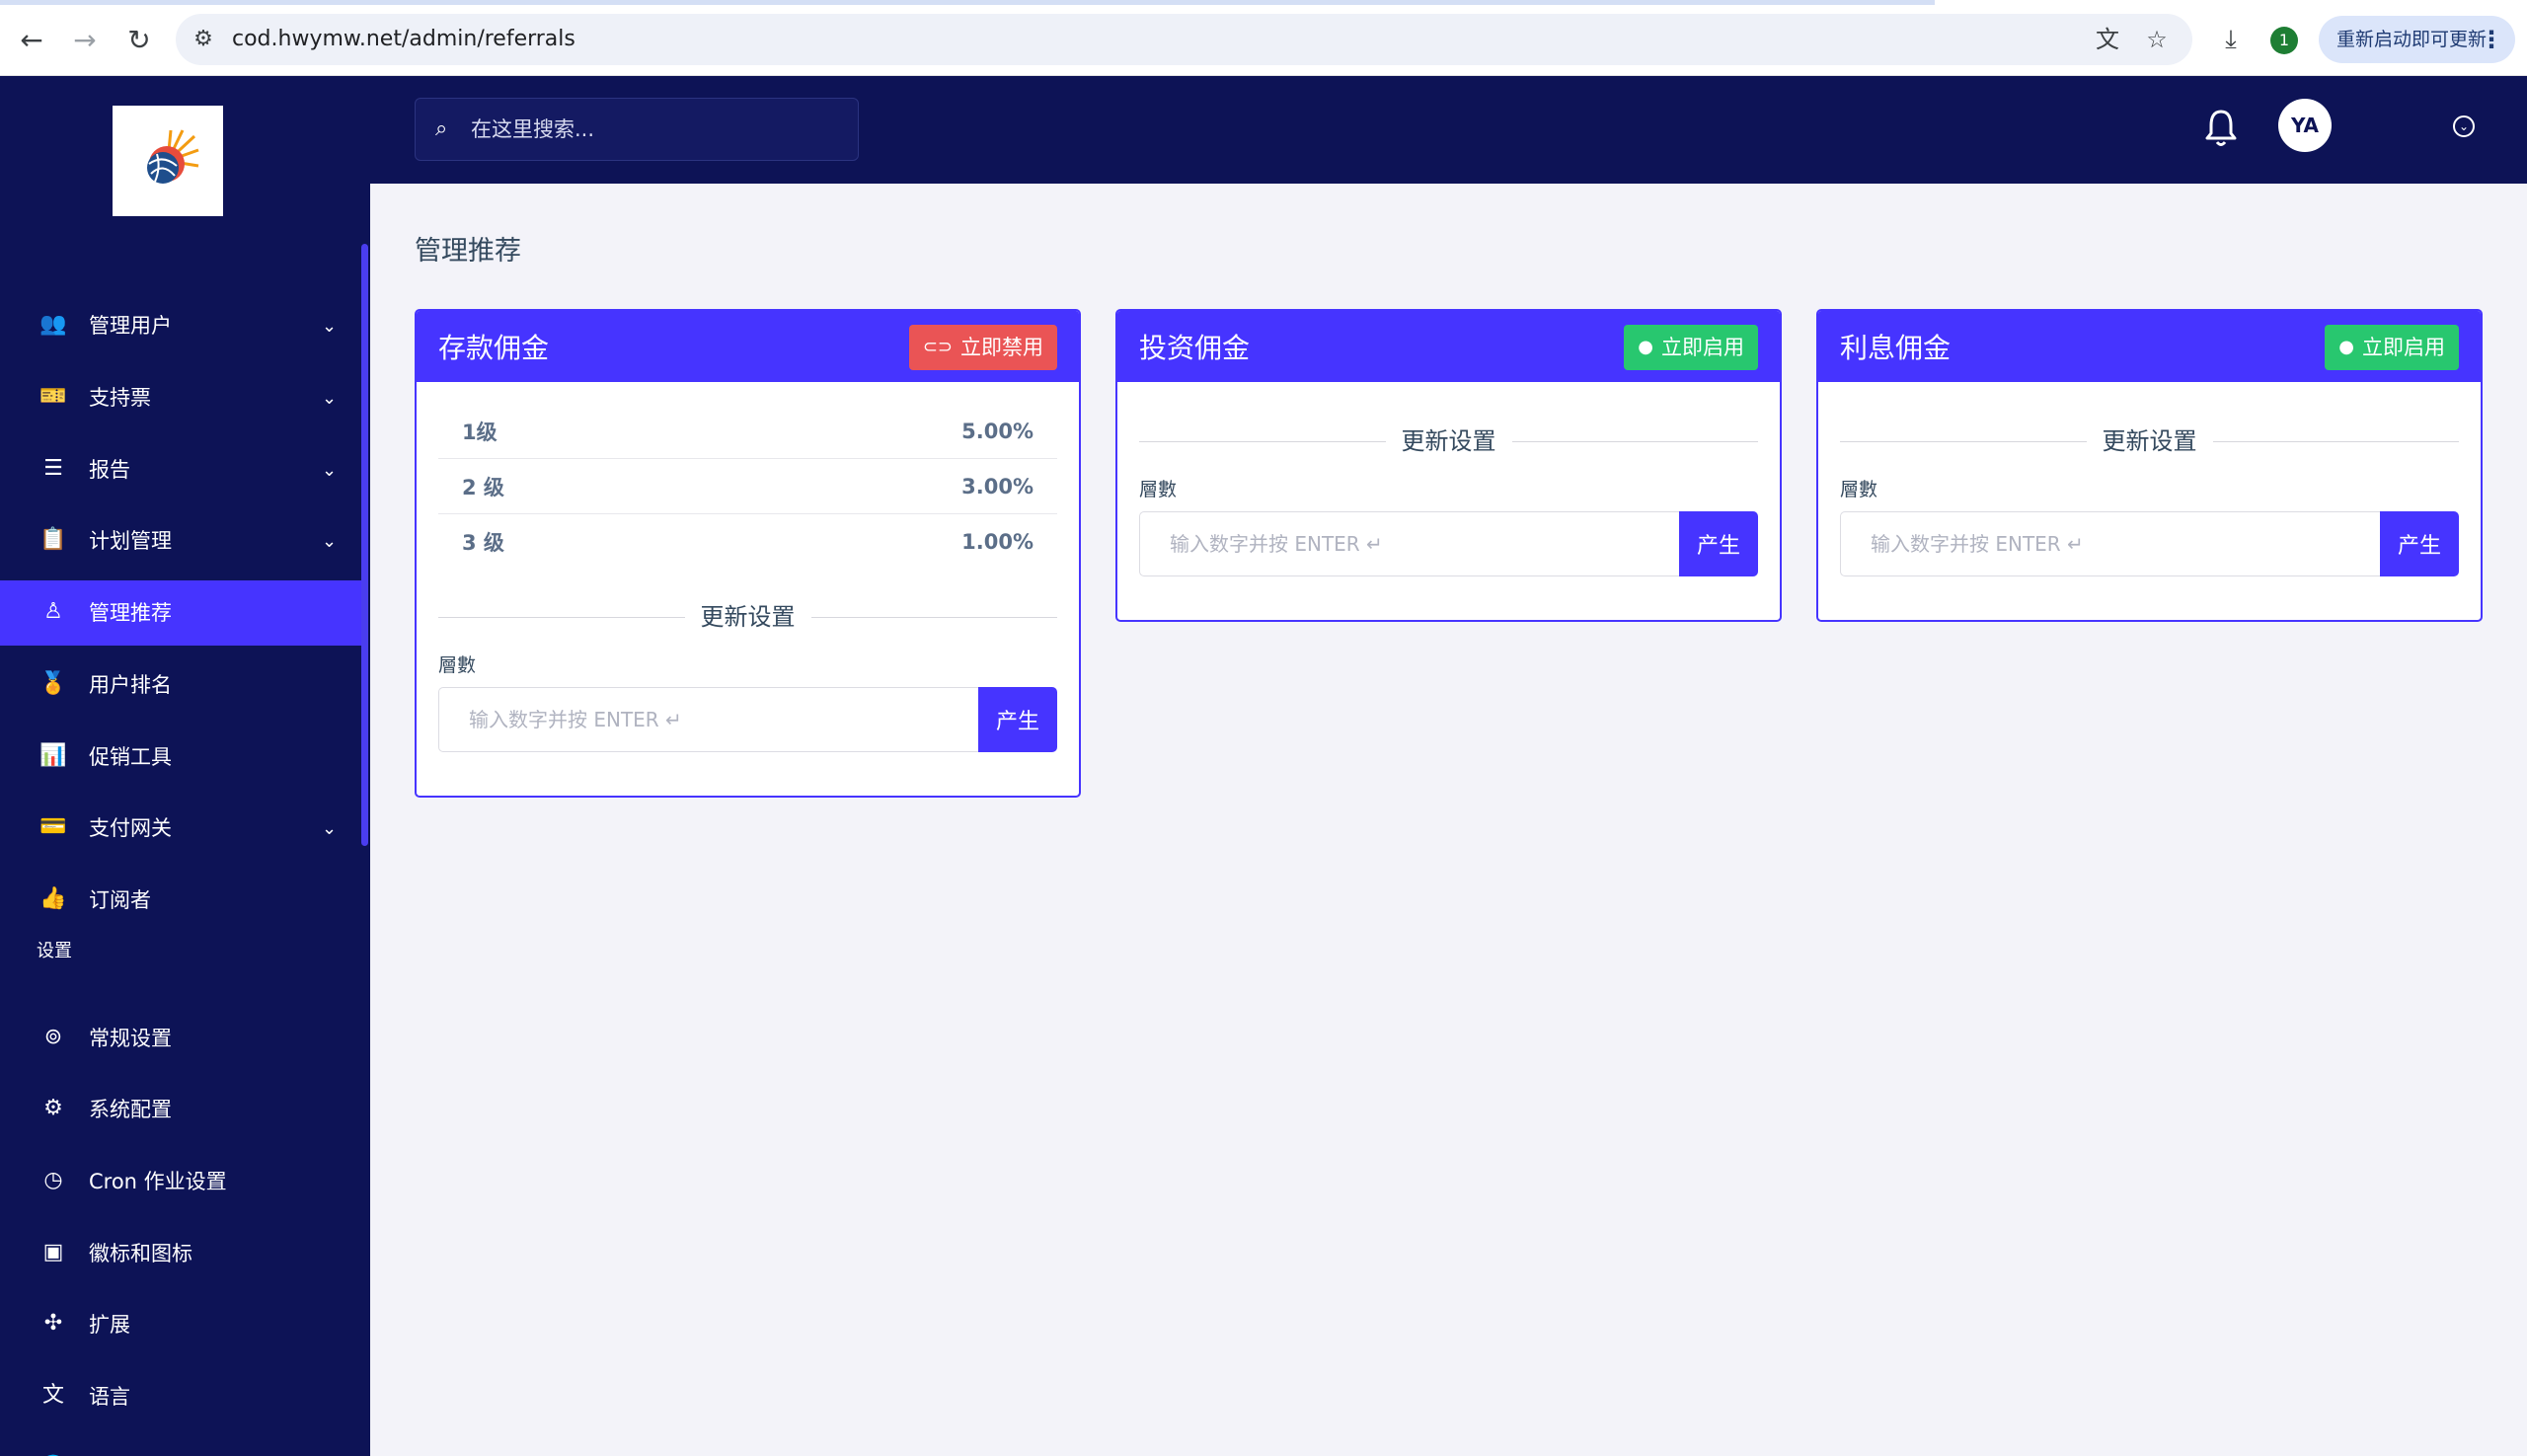 The height and width of the screenshot is (1456, 2527). Describe the element at coordinates (53, 539) in the screenshot. I see `clipboard-icon: 📋` at that location.